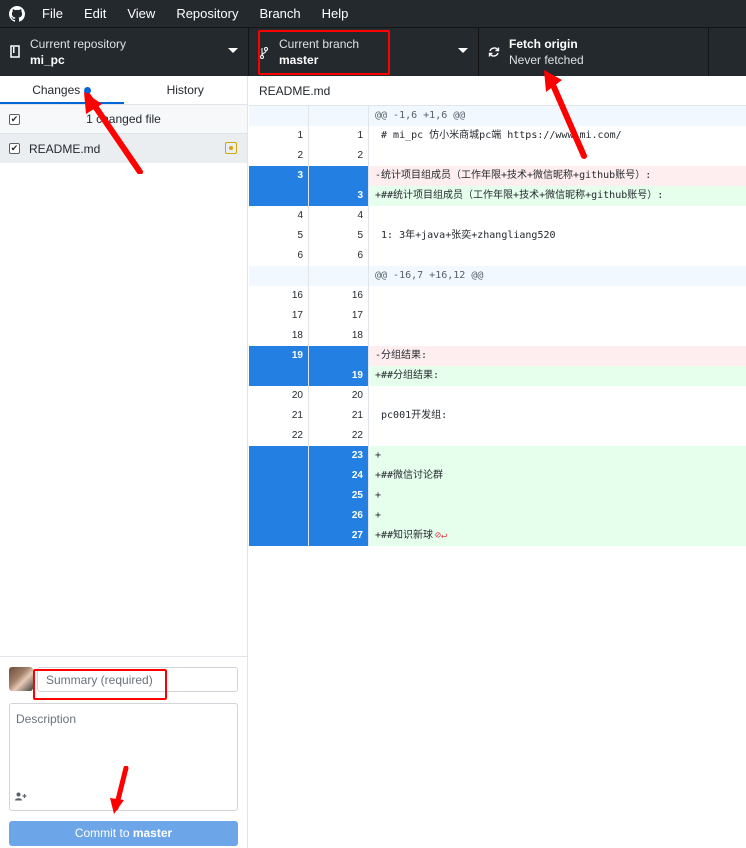 The width and height of the screenshot is (746, 848). Describe the element at coordinates (497, 156) in the screenshot. I see `diff-line: 22` at that location.